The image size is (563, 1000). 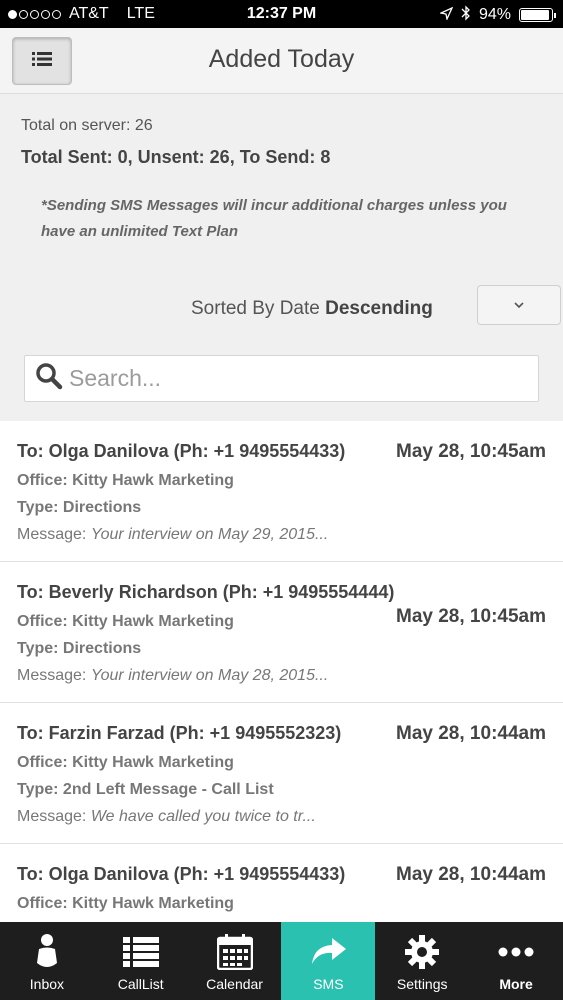 I want to click on tab-label: CallList, so click(x=140, y=984).